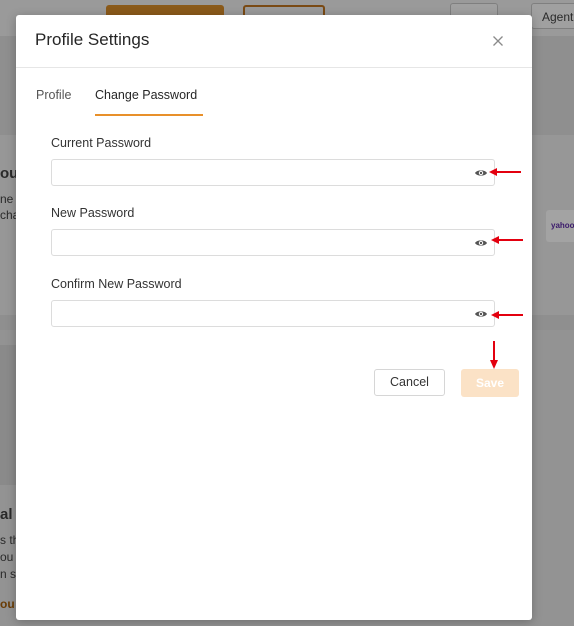  I want to click on current-password-field, so click(273, 172).